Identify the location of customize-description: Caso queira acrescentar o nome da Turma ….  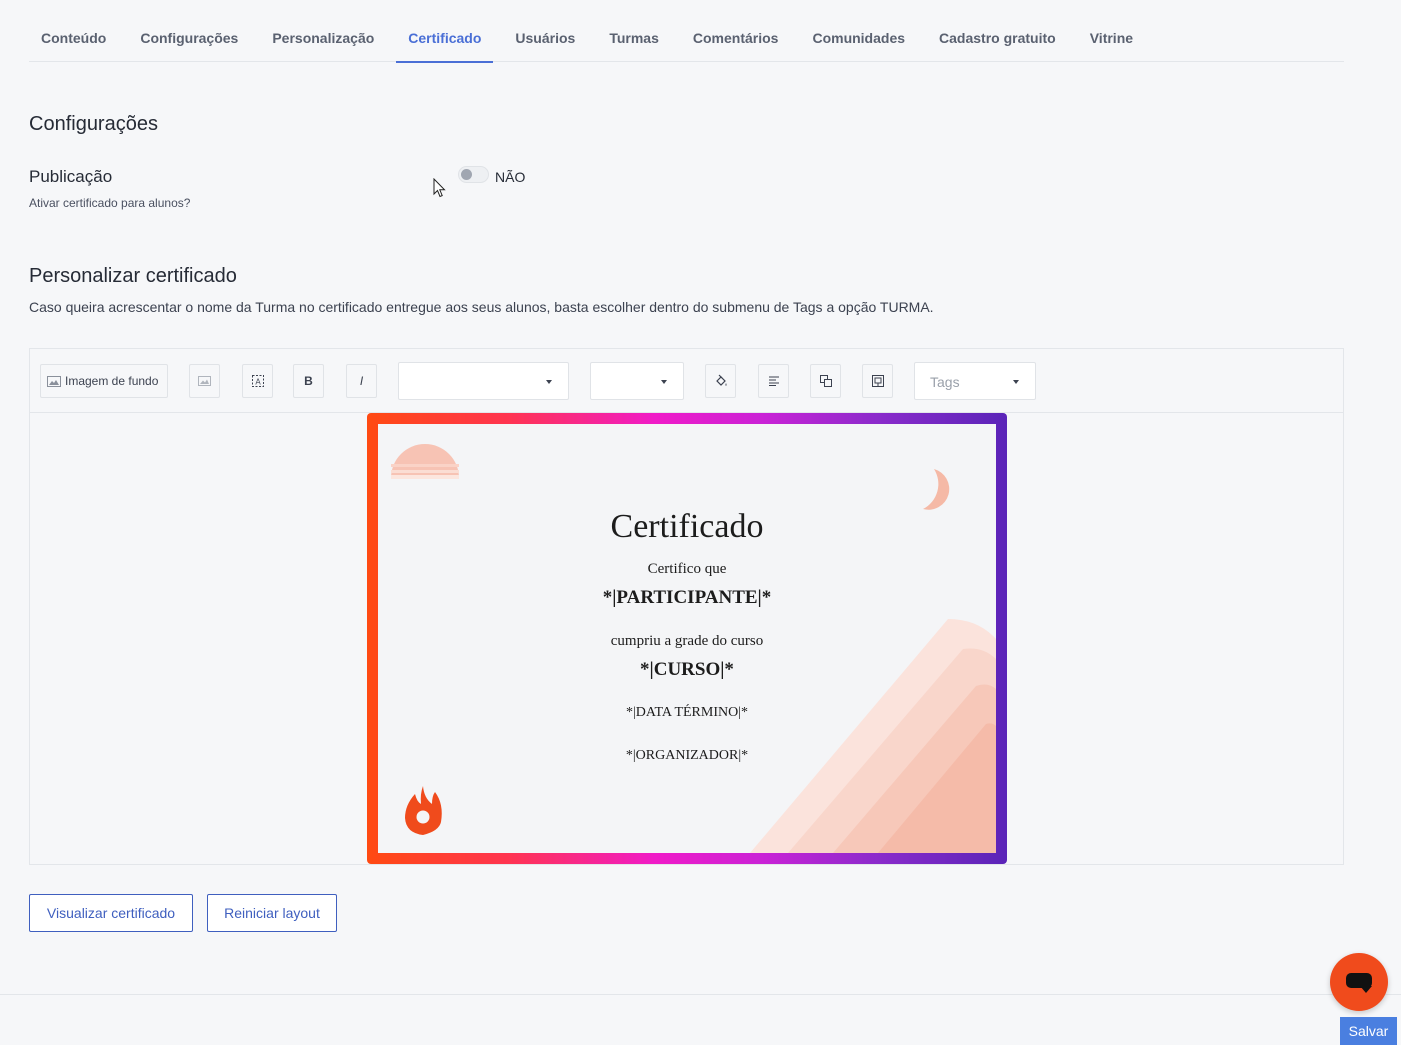
(481, 307).